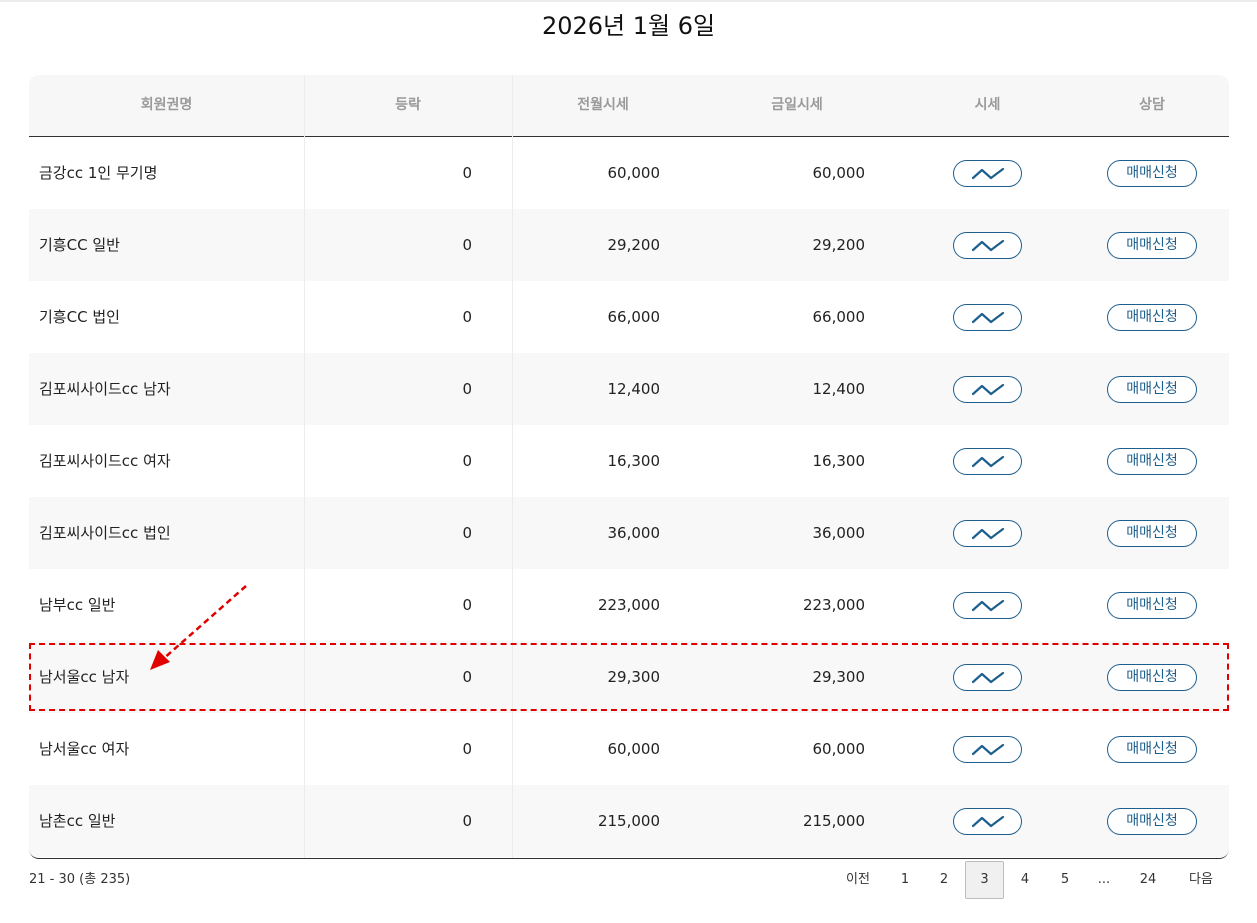  What do you see at coordinates (1148, 880) in the screenshot?
I see `pagination-page-24: 24` at bounding box center [1148, 880].